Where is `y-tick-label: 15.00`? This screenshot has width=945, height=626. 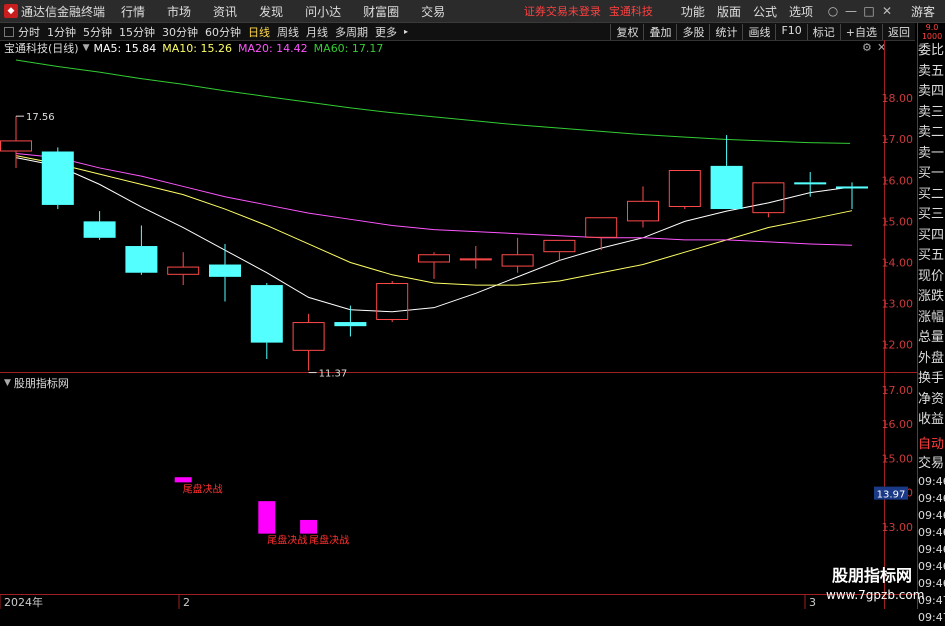
y-tick-label: 15.00 is located at coordinates (898, 221).